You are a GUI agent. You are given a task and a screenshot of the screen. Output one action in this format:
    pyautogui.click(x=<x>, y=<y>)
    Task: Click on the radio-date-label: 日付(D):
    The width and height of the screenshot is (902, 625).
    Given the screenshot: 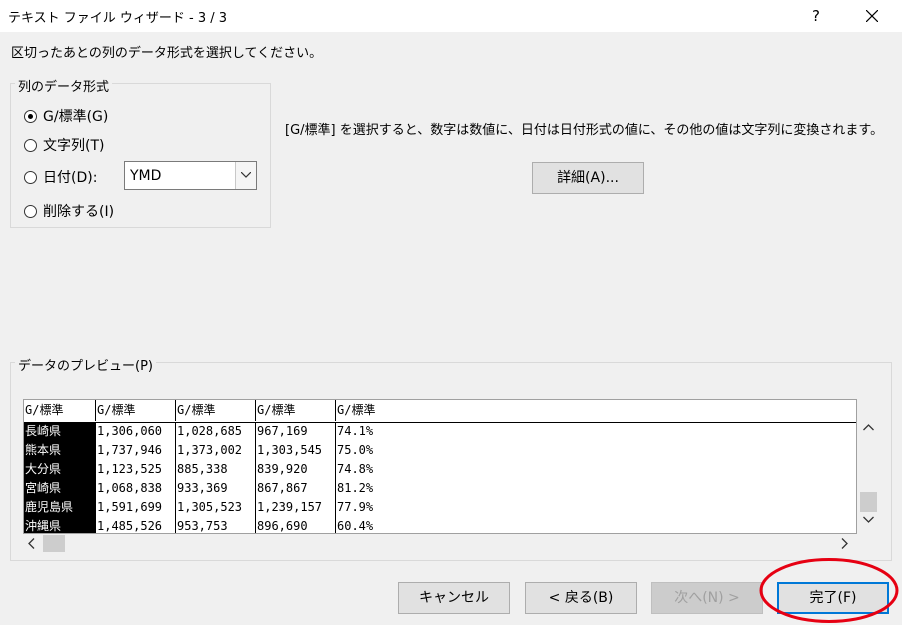 What is the action you would take?
    pyautogui.click(x=70, y=178)
    